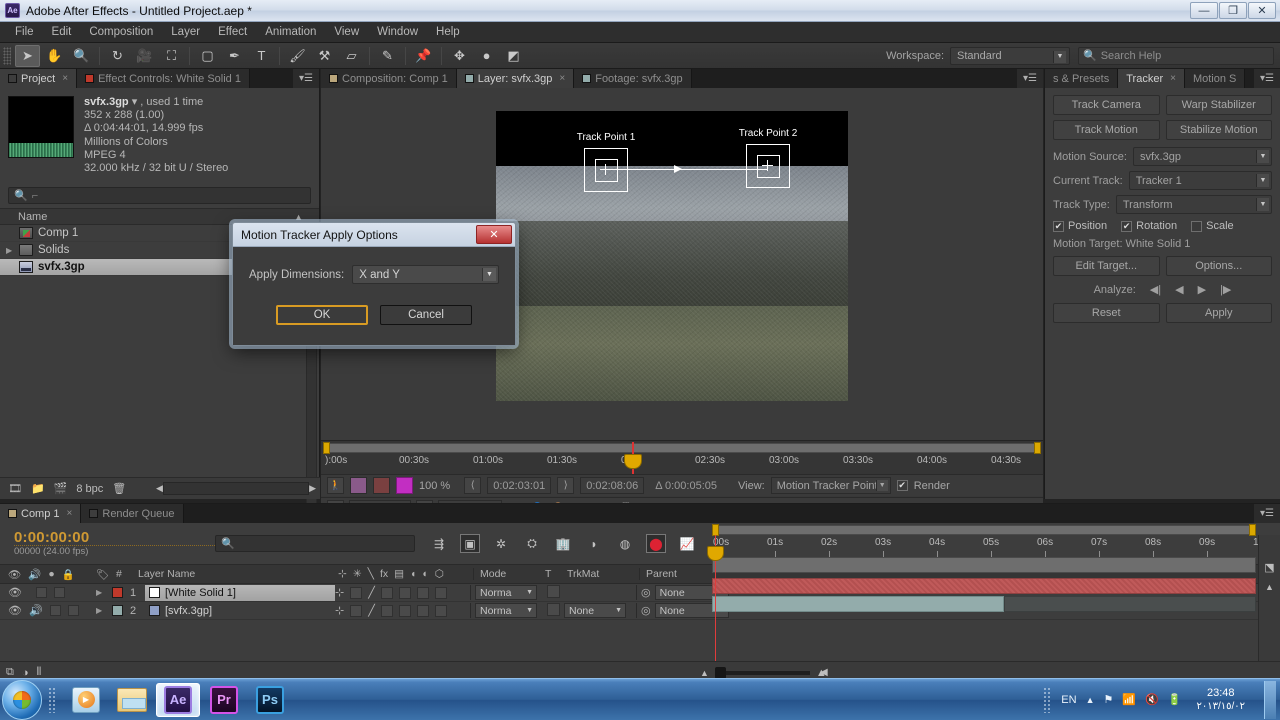 The image size is (1280, 720). I want to click on menu-item-window: Window, so click(397, 32).